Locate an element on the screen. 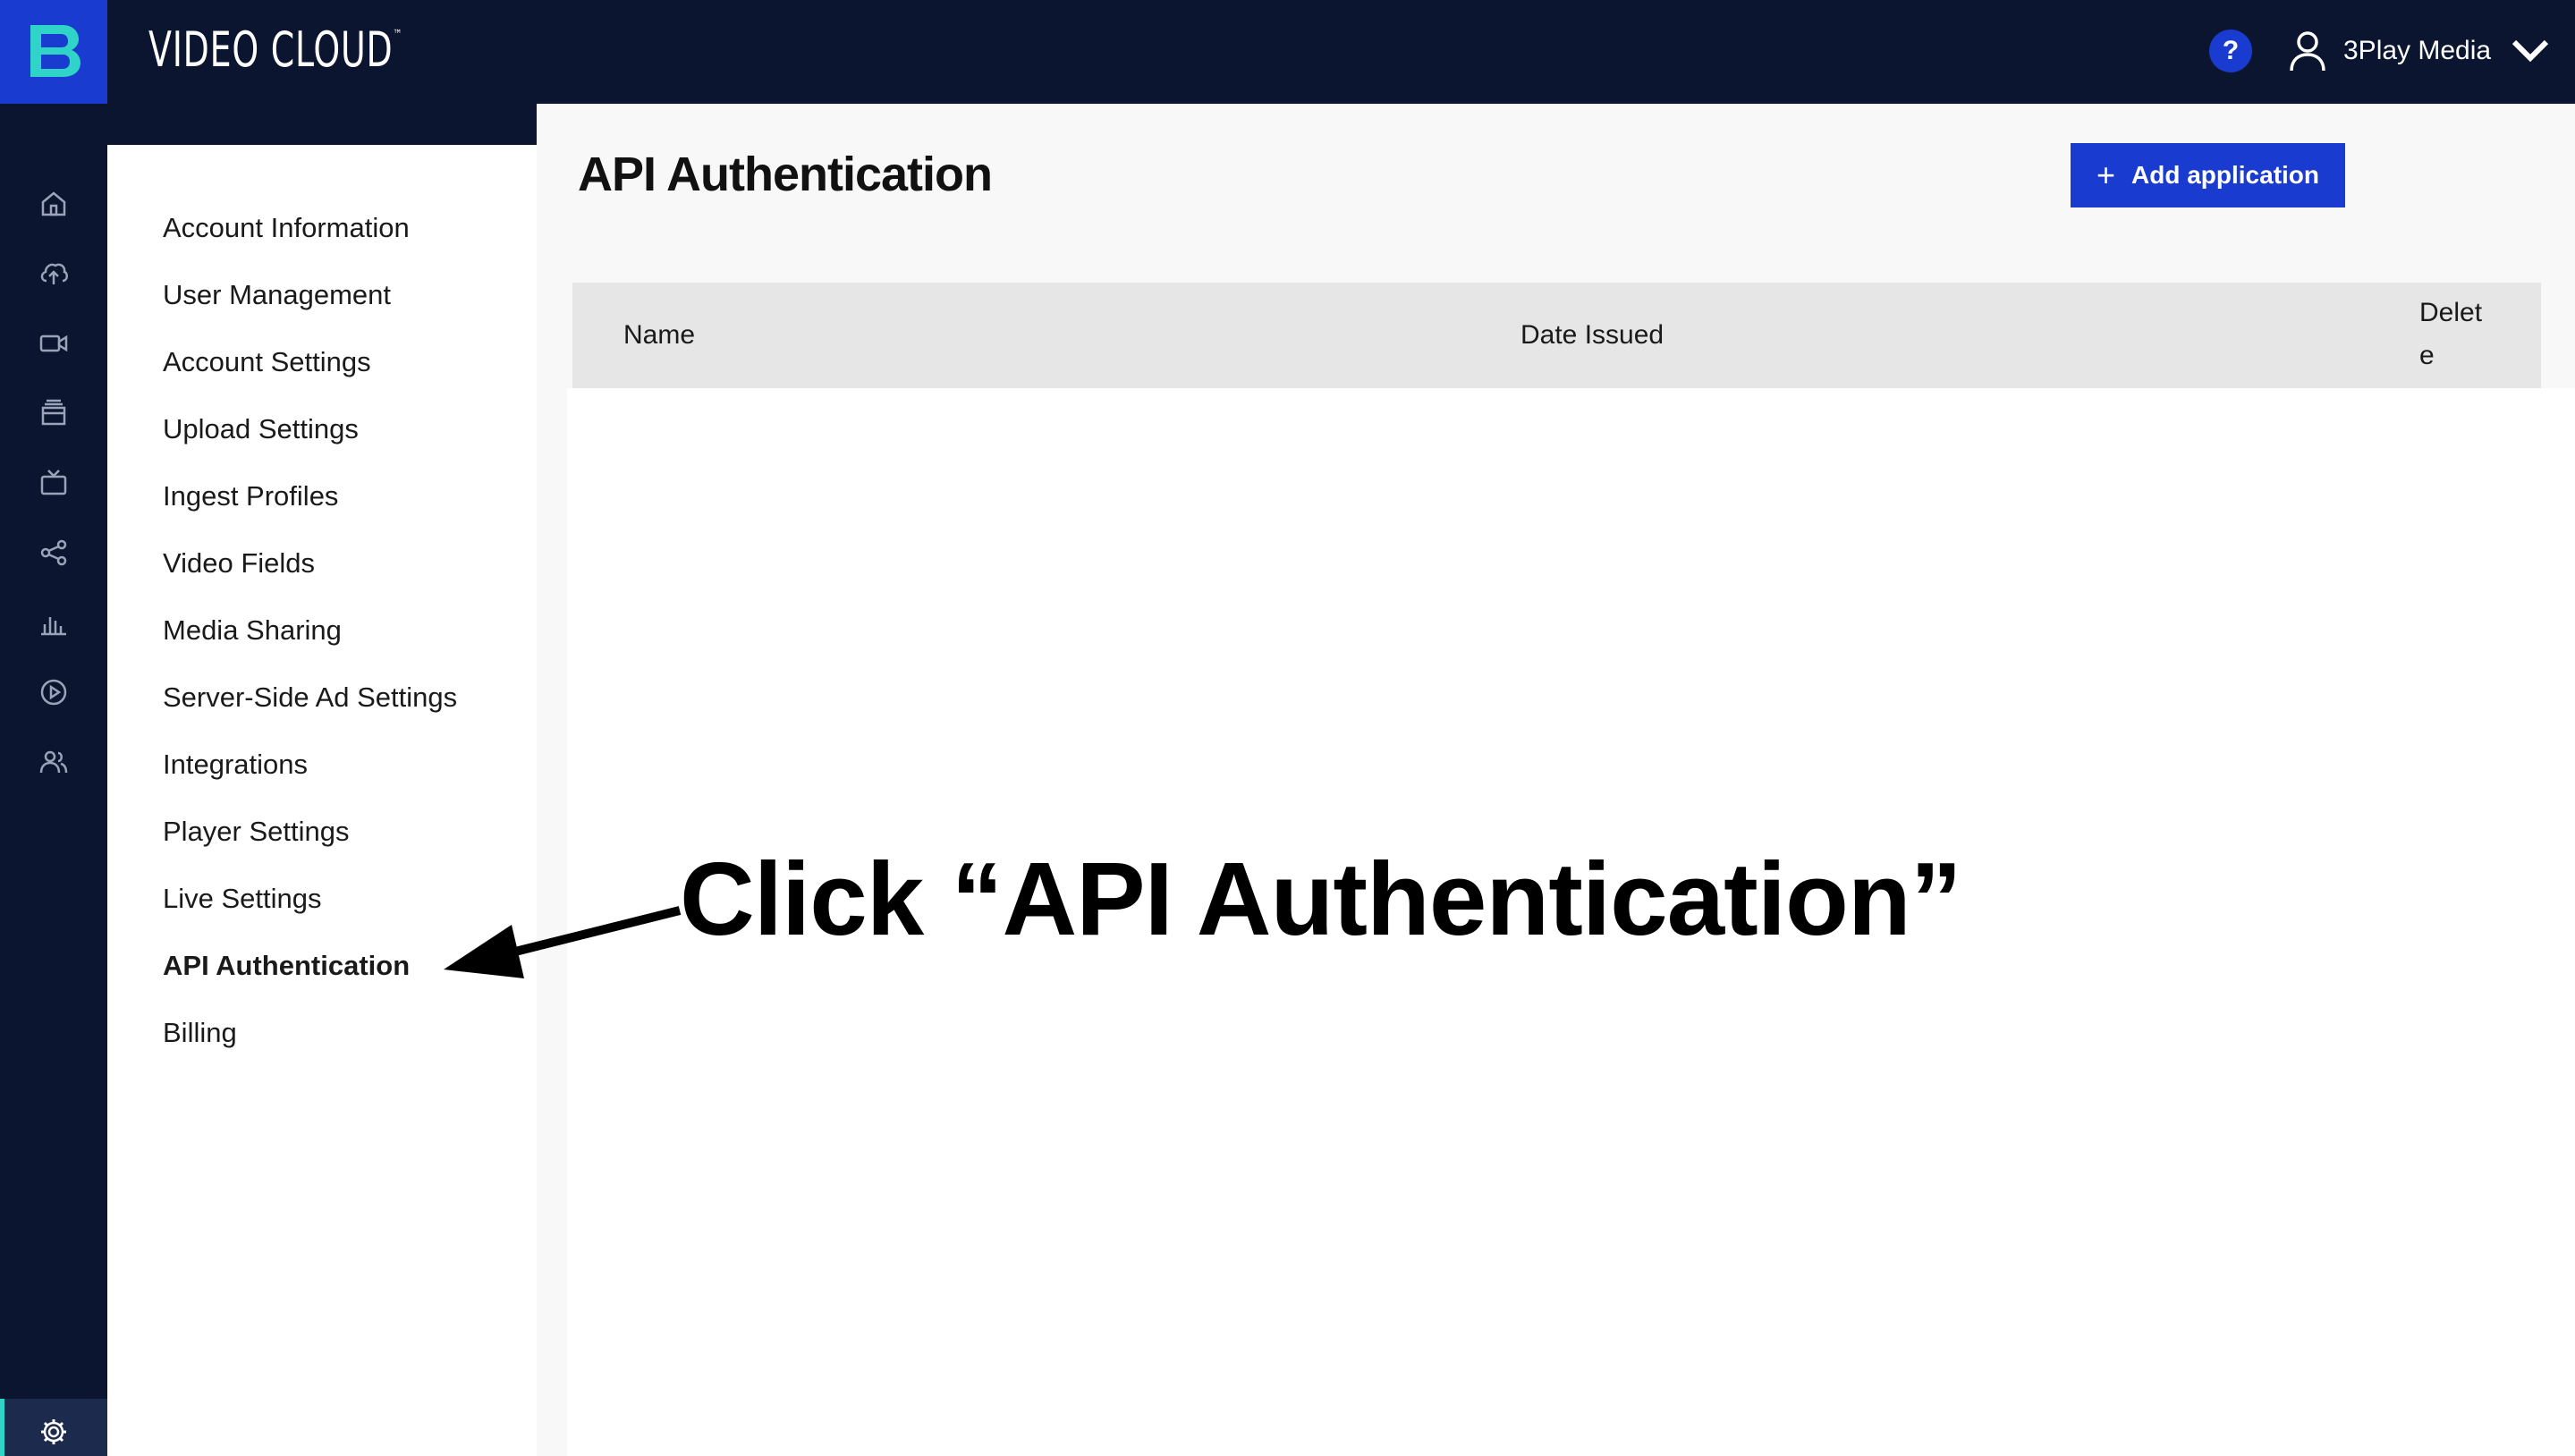  top-bar: VIDEO CLOUD™ ? 3Play Media is located at coordinates (1287, 52).